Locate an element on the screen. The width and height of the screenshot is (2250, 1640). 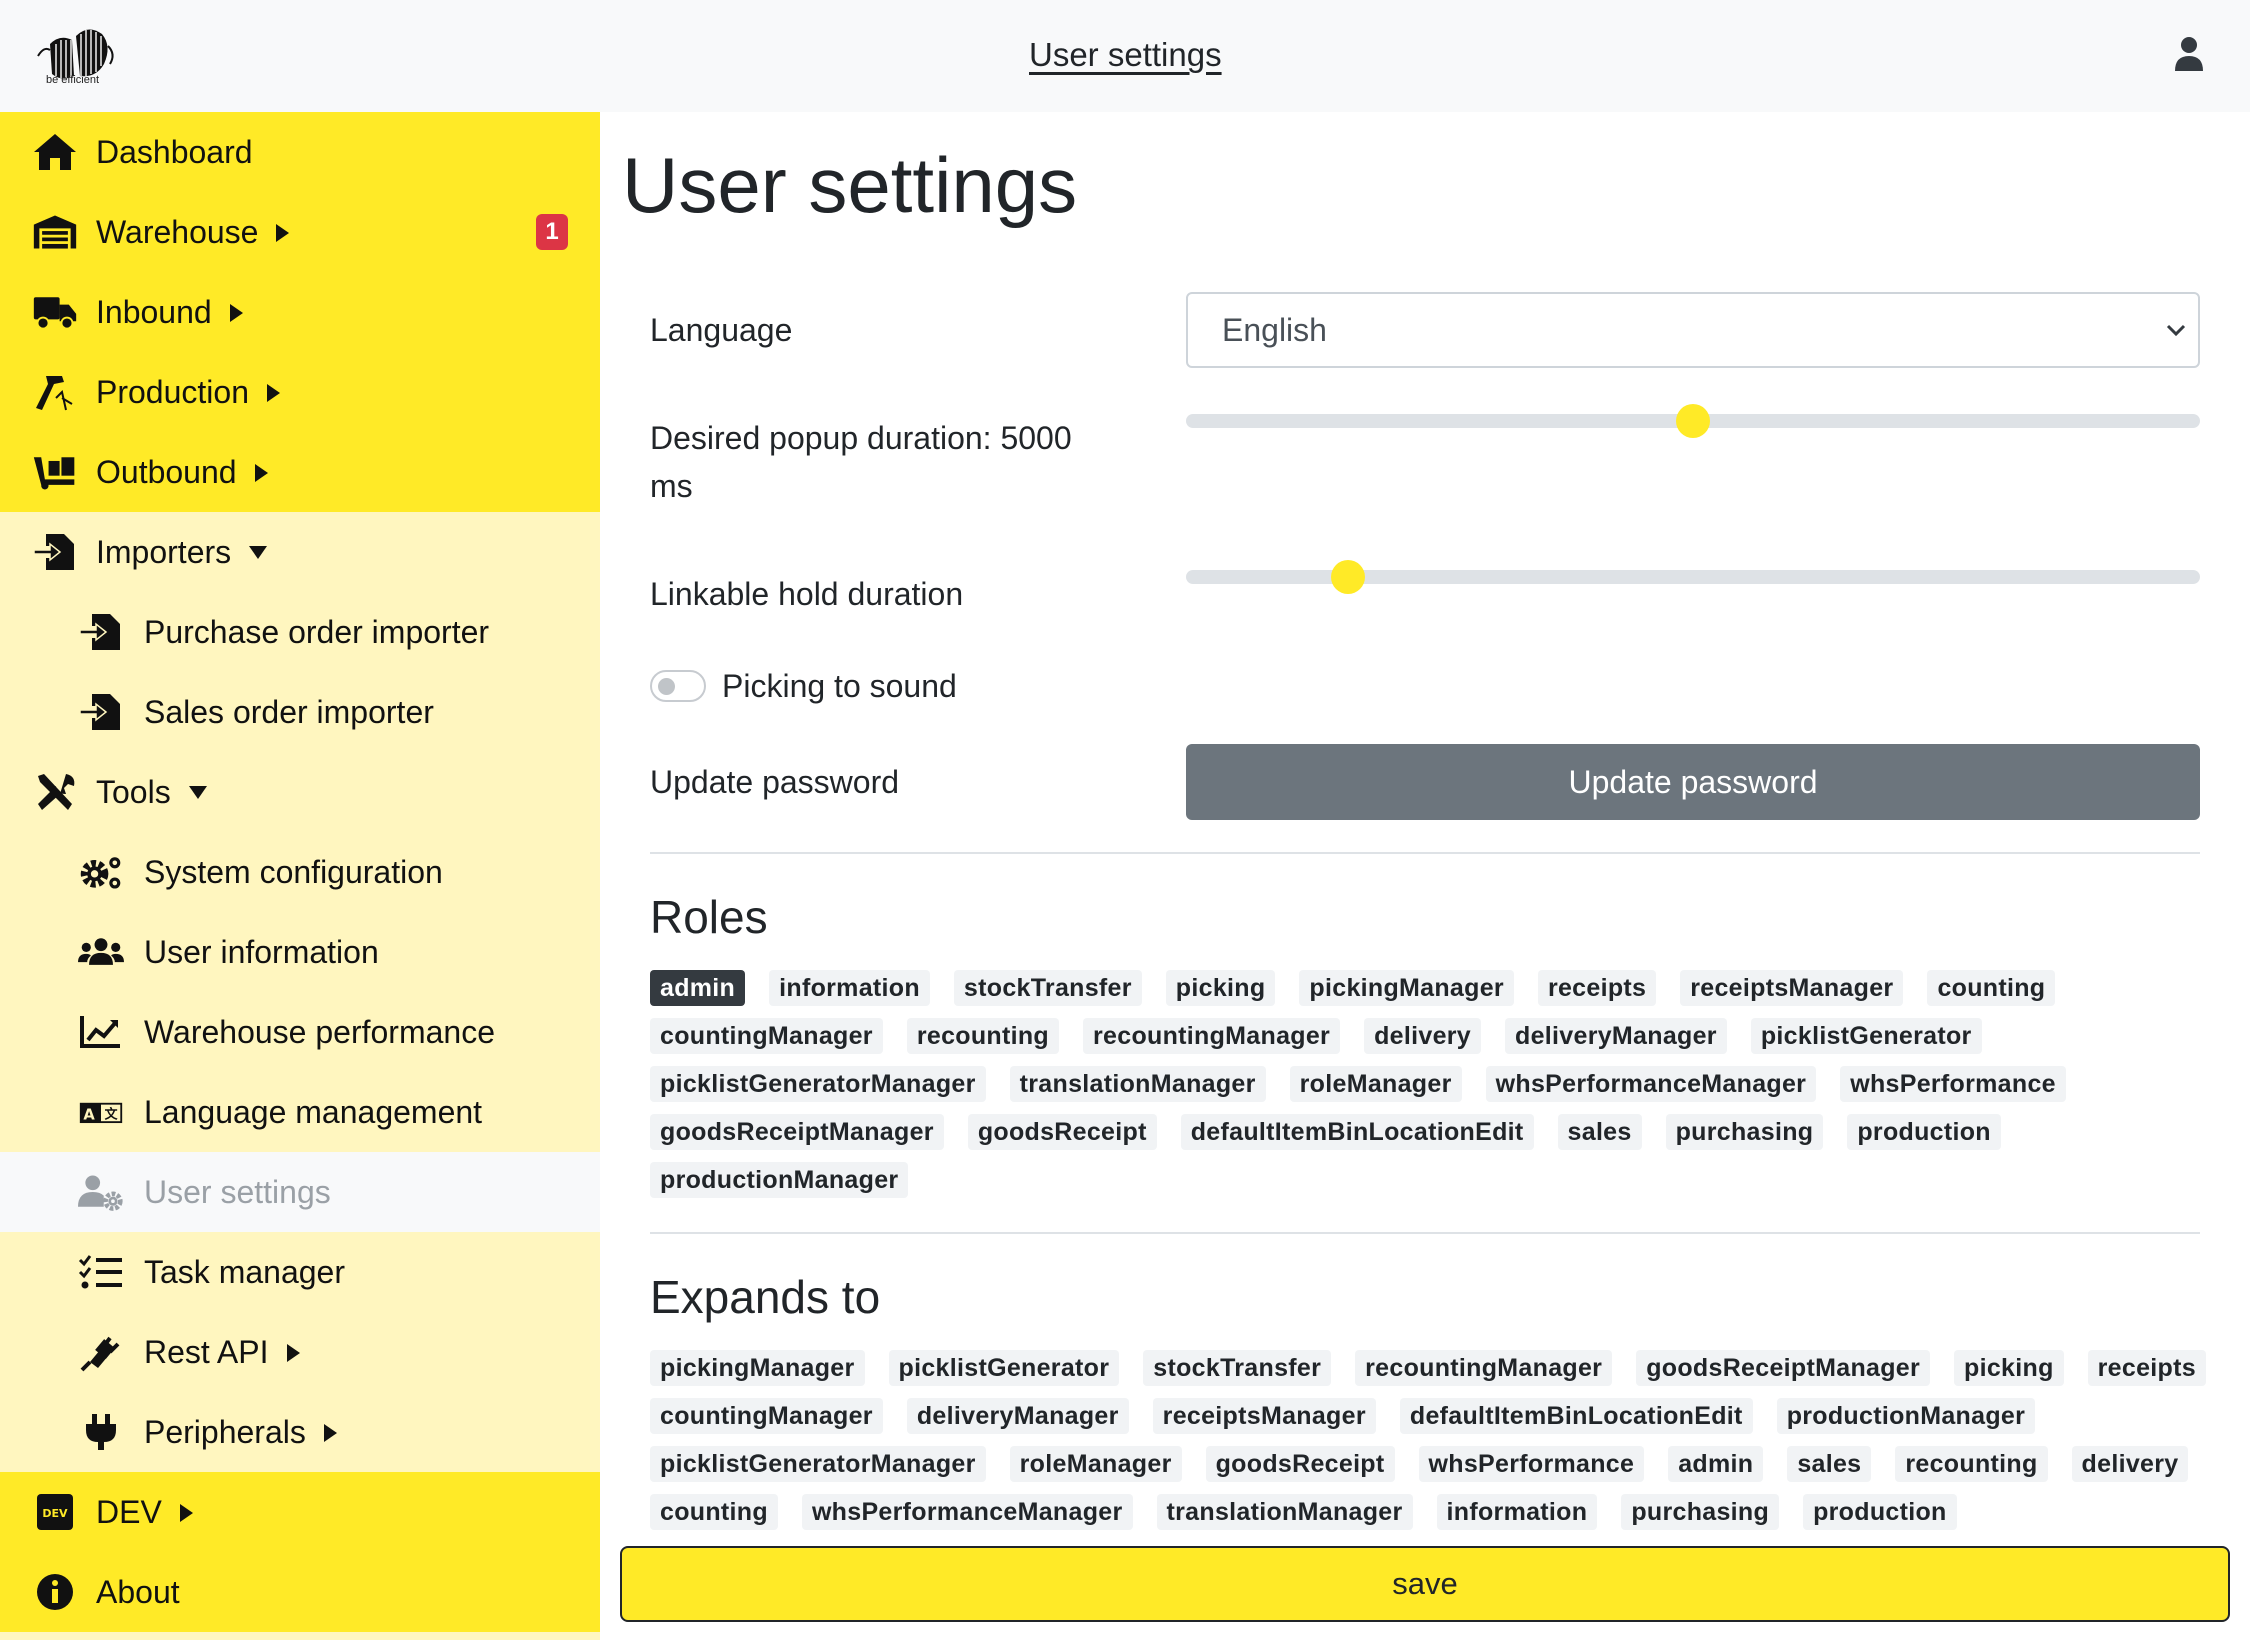
role-tag: productionManager is located at coordinates (779, 1180).